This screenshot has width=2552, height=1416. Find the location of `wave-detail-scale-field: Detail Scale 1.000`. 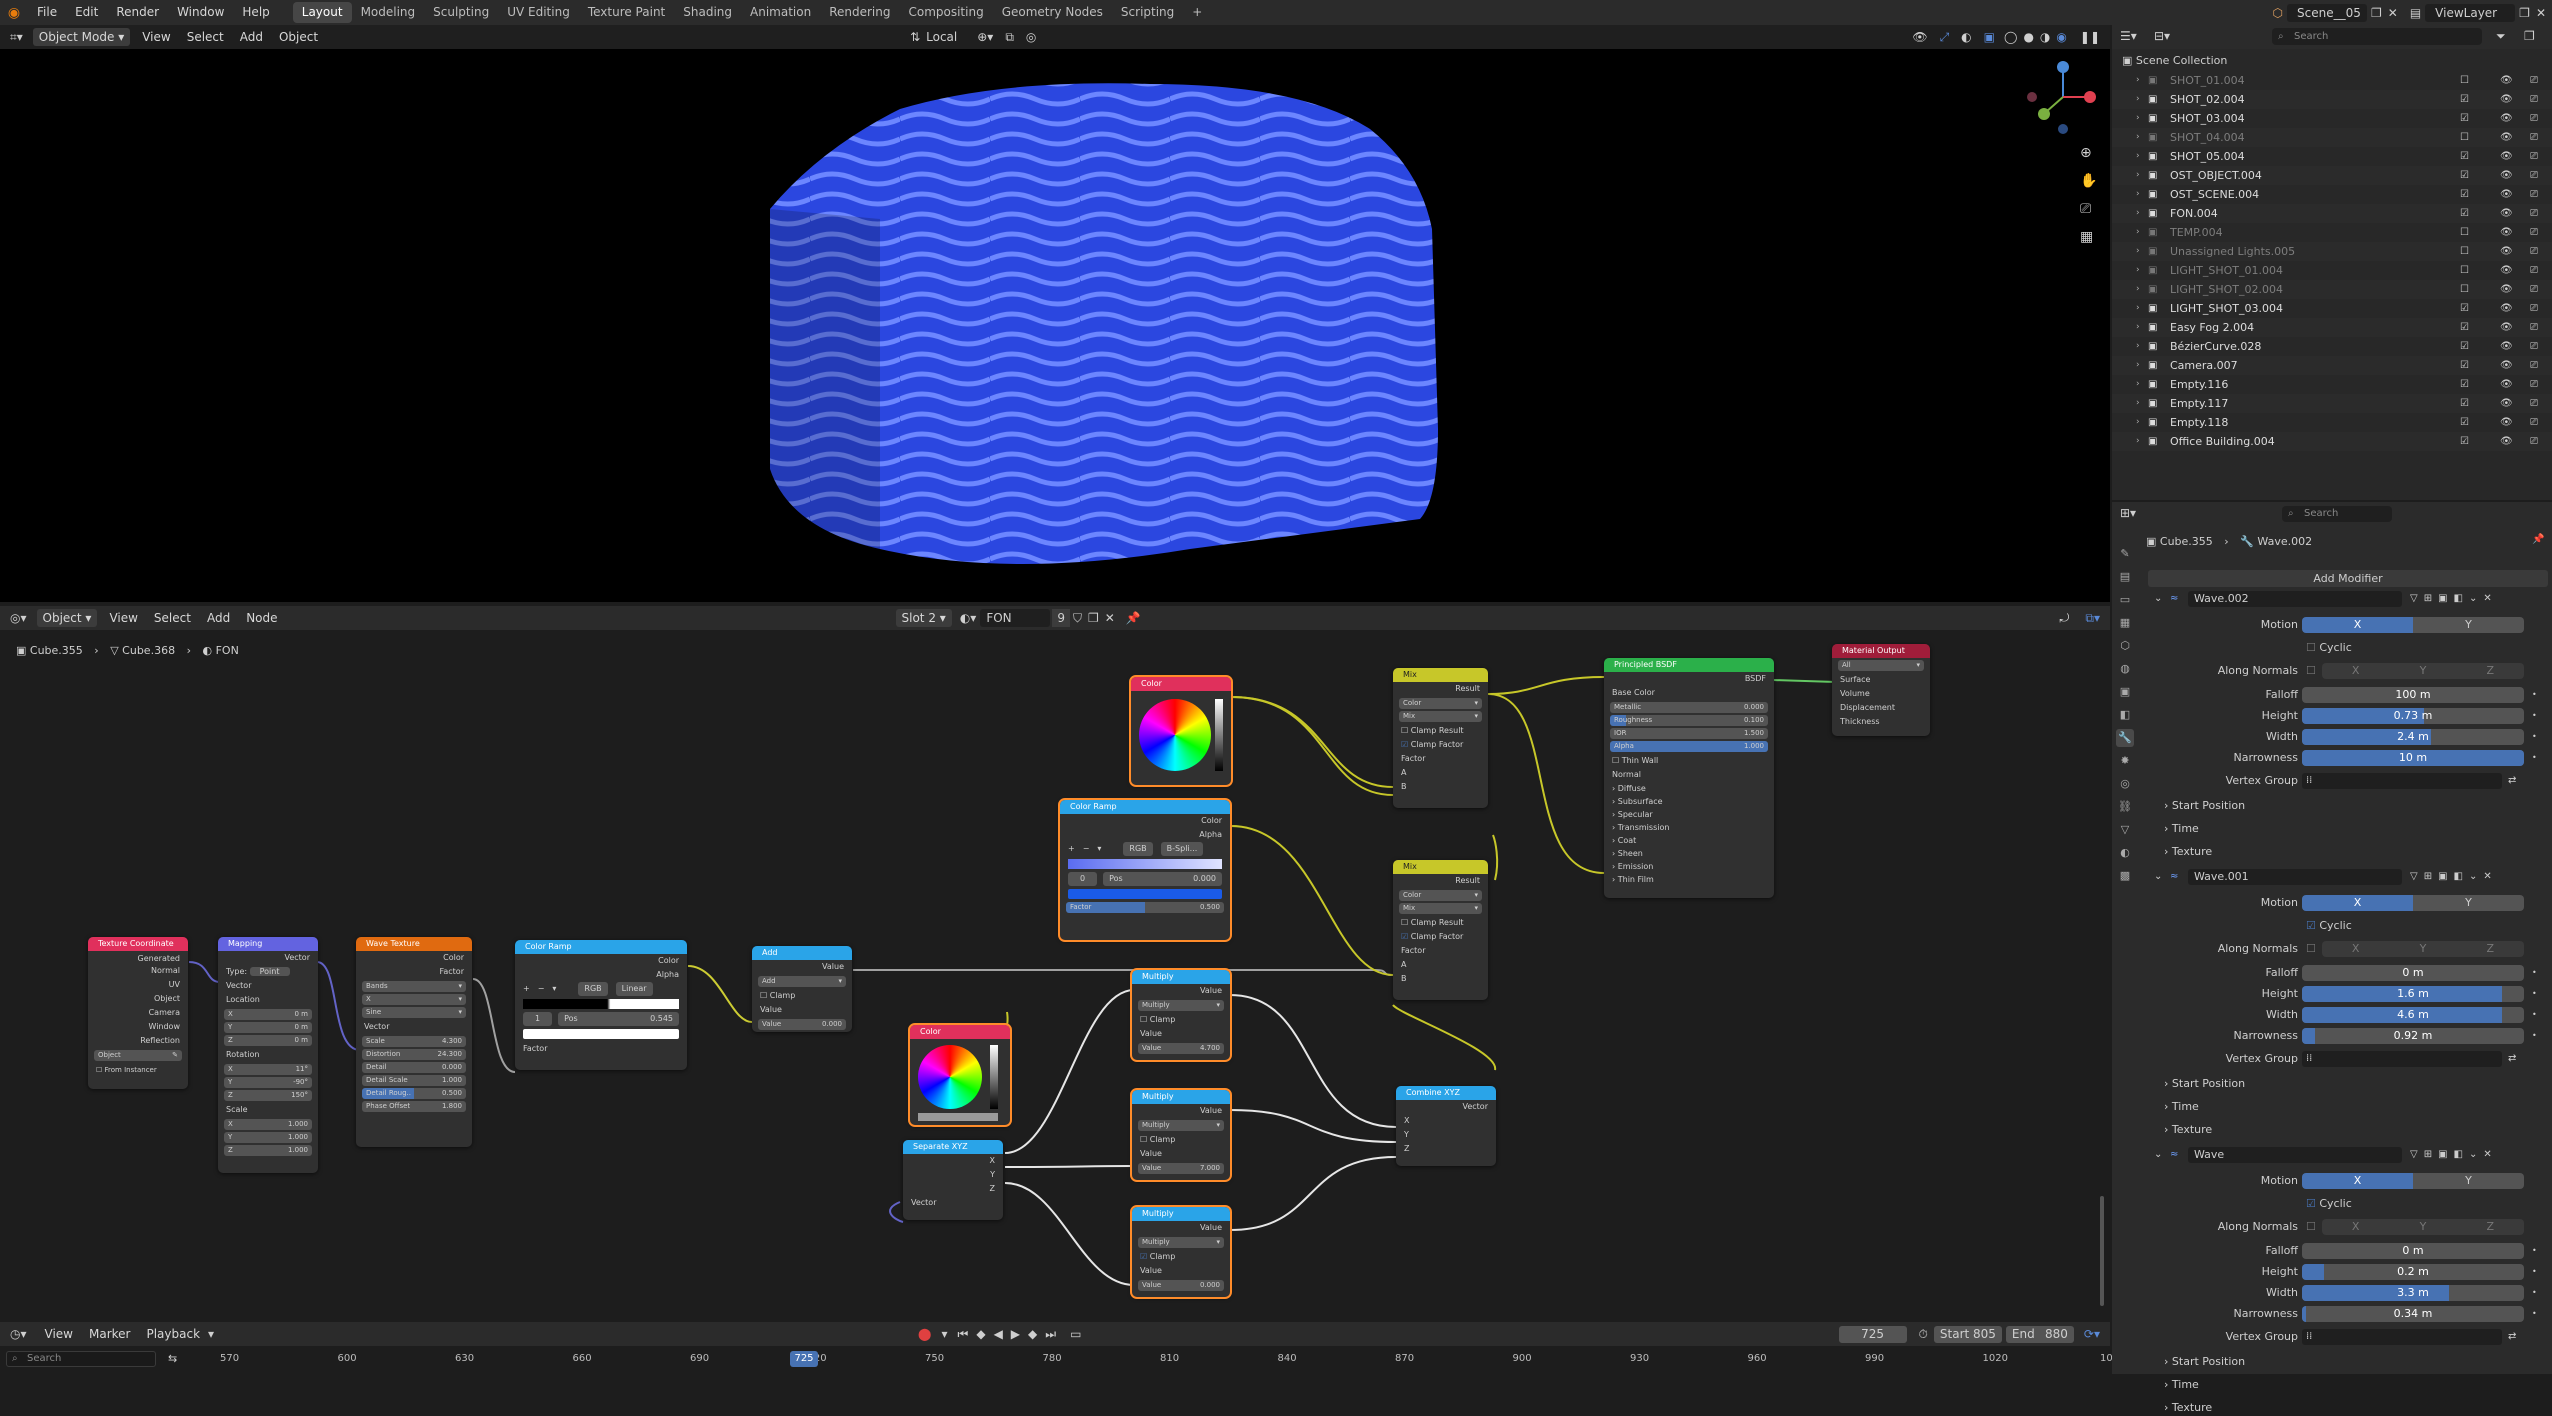

wave-detail-scale-field: Detail Scale 1.000 is located at coordinates (414, 1080).